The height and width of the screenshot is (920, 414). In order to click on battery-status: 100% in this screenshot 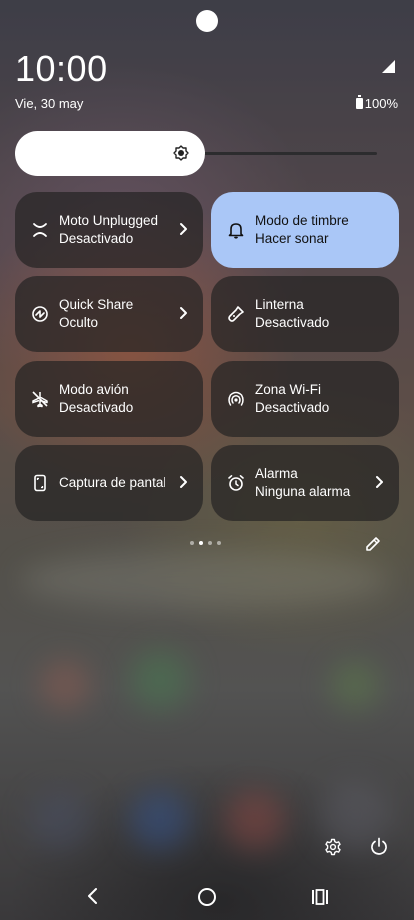, I will do `click(376, 103)`.